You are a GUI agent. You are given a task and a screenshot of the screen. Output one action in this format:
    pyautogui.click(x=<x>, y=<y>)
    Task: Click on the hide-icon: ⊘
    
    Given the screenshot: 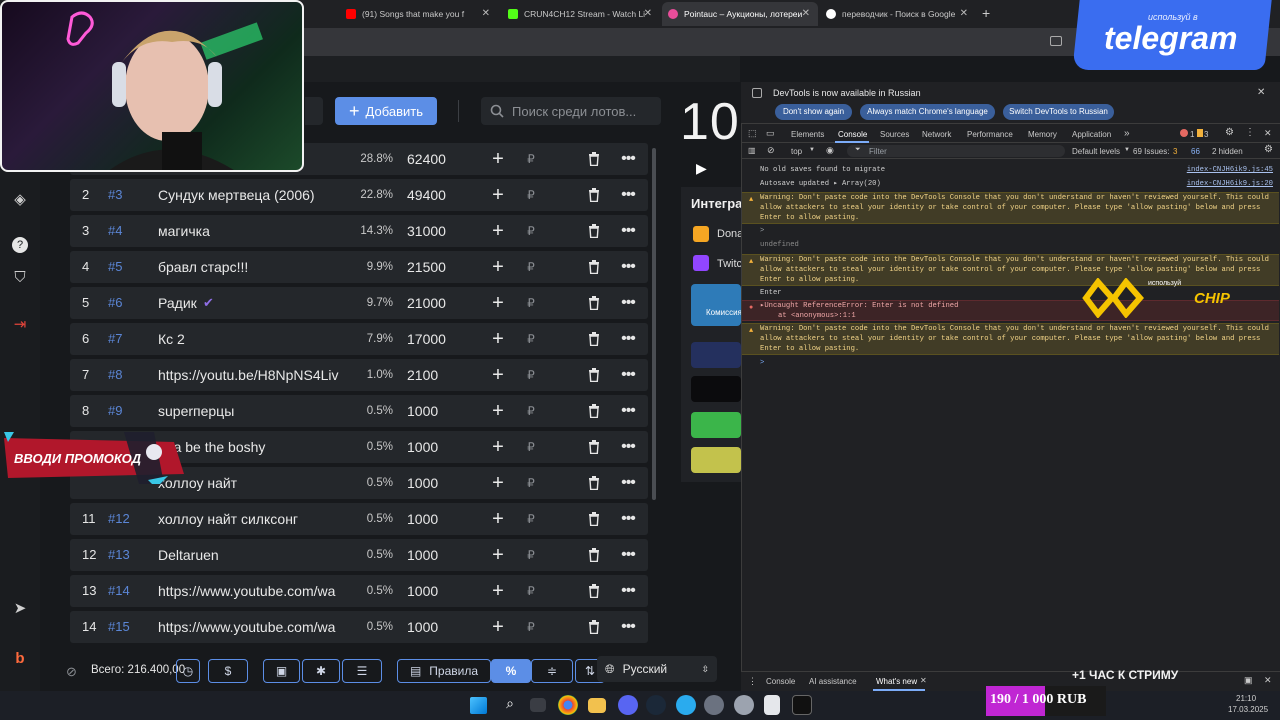 What is the action you would take?
    pyautogui.click(x=71, y=672)
    